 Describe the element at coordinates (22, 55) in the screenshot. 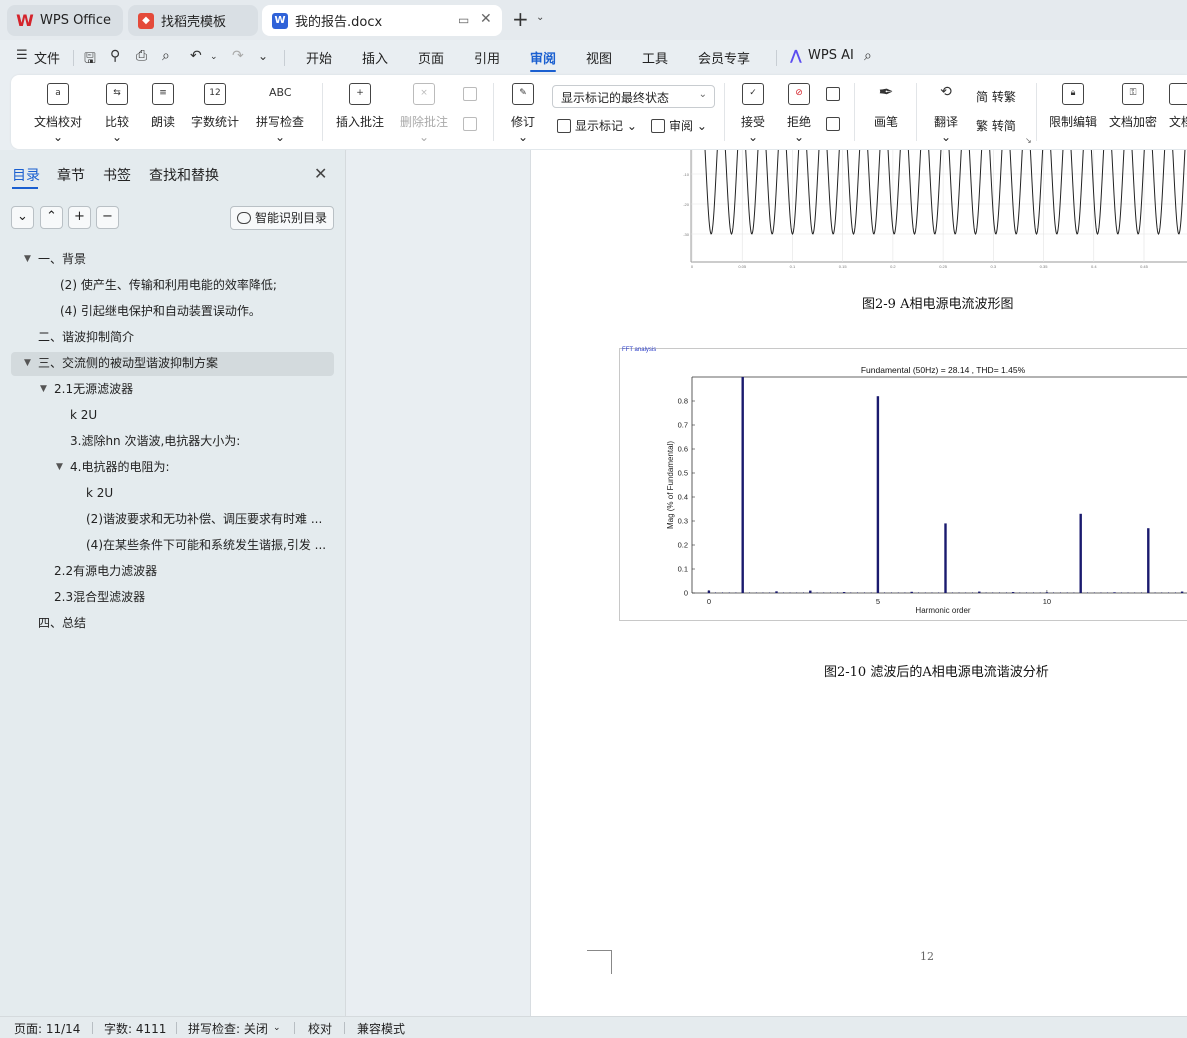

I see `hamburger-menu-icon: ☰` at that location.